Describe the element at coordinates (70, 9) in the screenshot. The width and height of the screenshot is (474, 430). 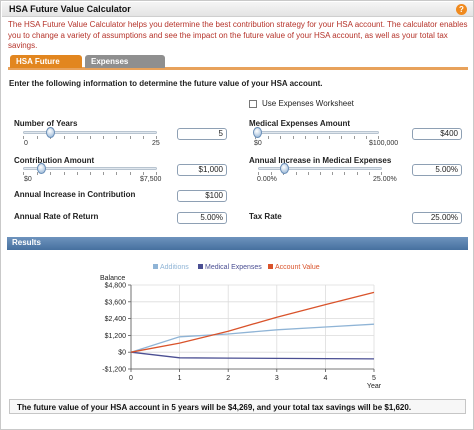
I see `page-title: HSA Future Value Calculator` at that location.